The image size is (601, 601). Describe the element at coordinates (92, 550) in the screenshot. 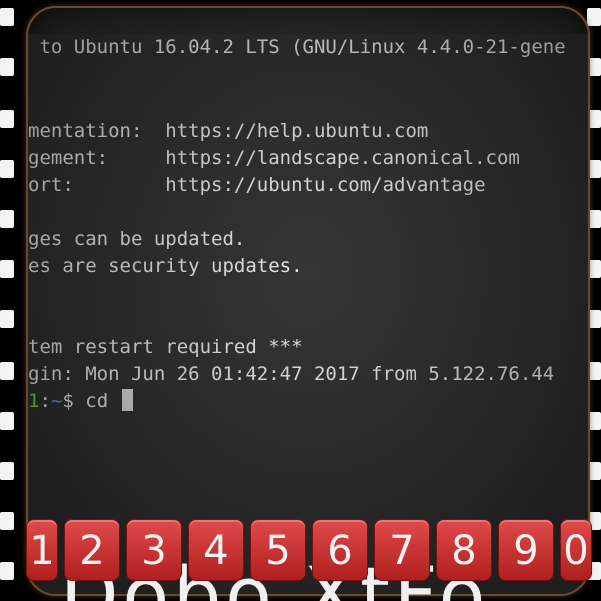

I see `number-key-2: 2` at that location.